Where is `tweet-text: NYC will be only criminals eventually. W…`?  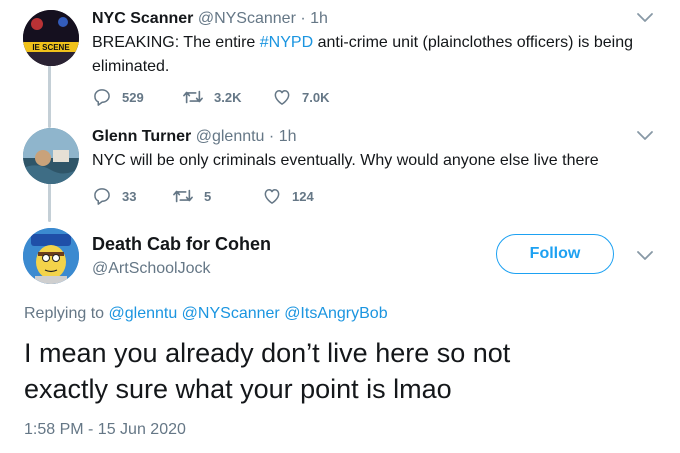
tweet-text: NYC will be only criminals eventually. W… is located at coordinates (345, 160).